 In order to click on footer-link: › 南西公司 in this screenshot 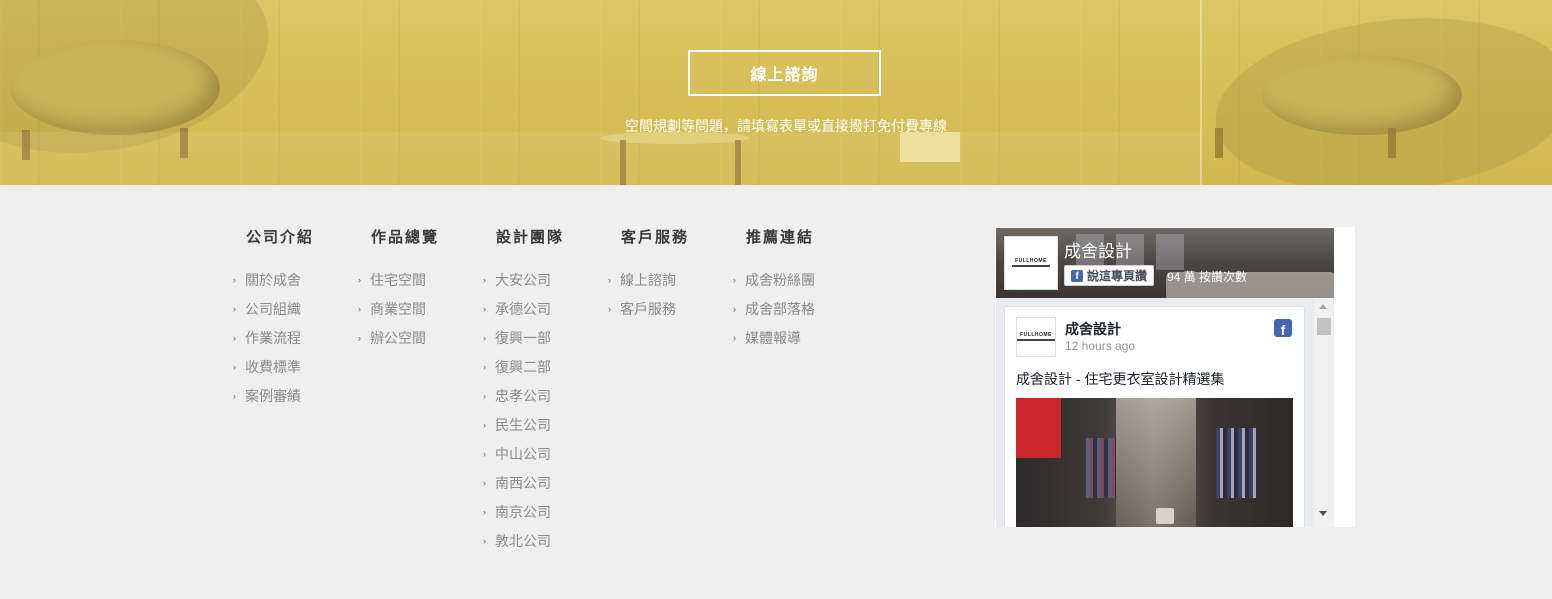, I will do `click(523, 488)`.